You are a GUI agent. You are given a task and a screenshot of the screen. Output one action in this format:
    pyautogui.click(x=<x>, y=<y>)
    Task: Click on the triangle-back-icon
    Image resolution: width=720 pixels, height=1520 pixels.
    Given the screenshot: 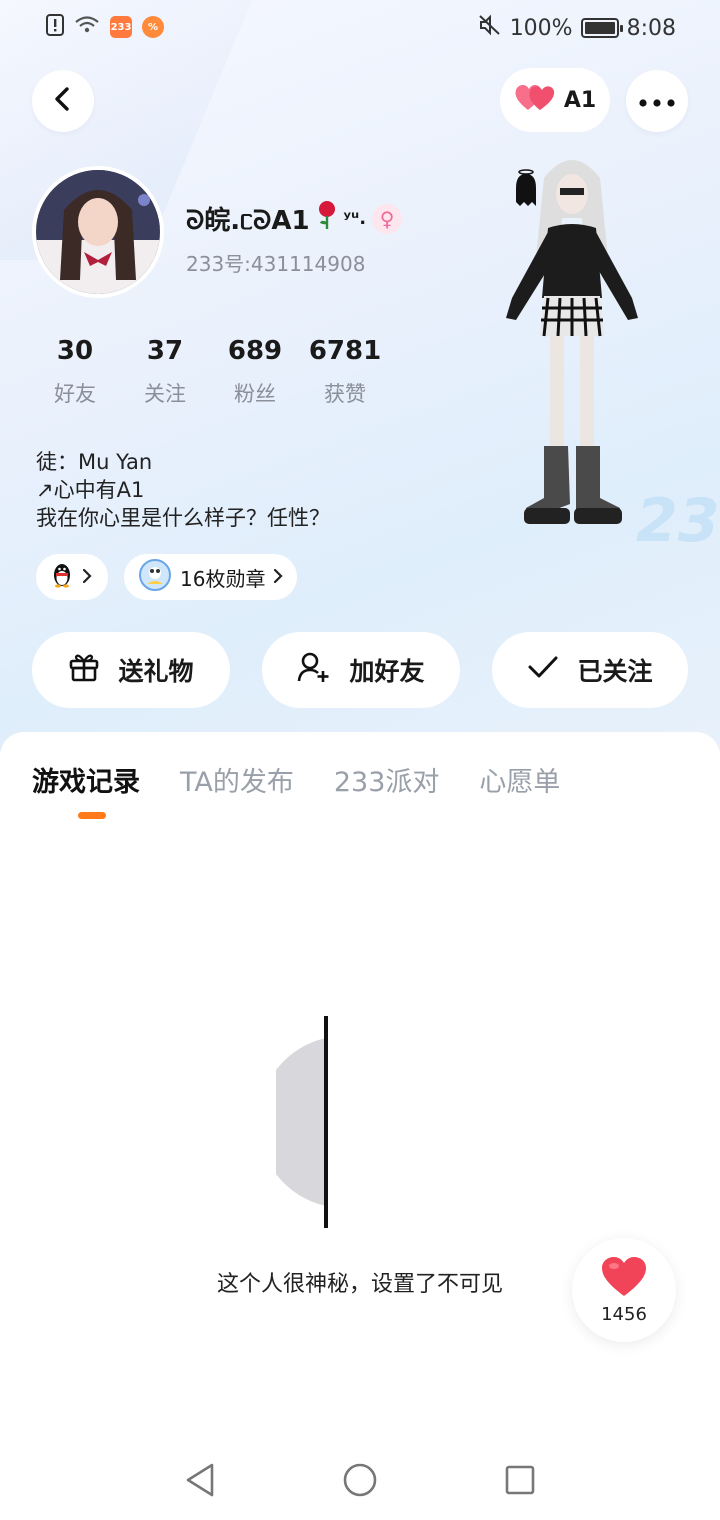 What is the action you would take?
    pyautogui.click(x=200, y=1482)
    